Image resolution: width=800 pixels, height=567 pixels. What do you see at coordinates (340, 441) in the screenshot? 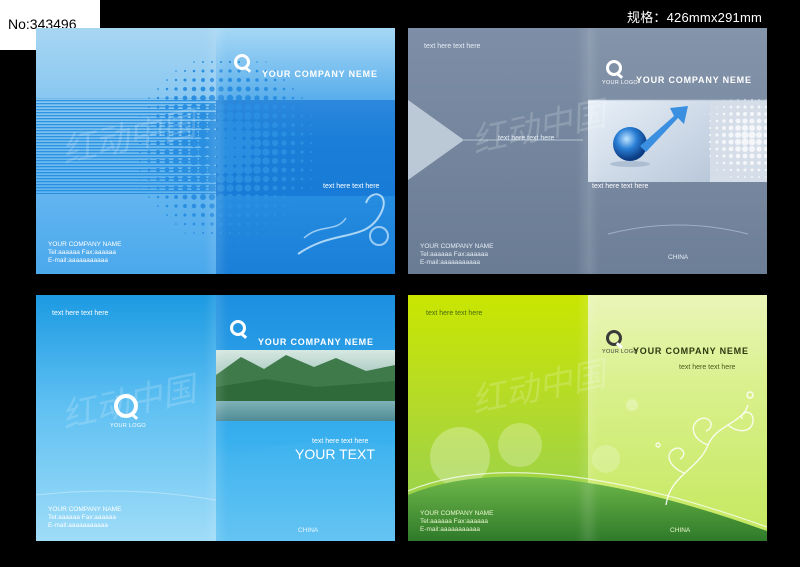
I see `sub-text: text here text here` at bounding box center [340, 441].